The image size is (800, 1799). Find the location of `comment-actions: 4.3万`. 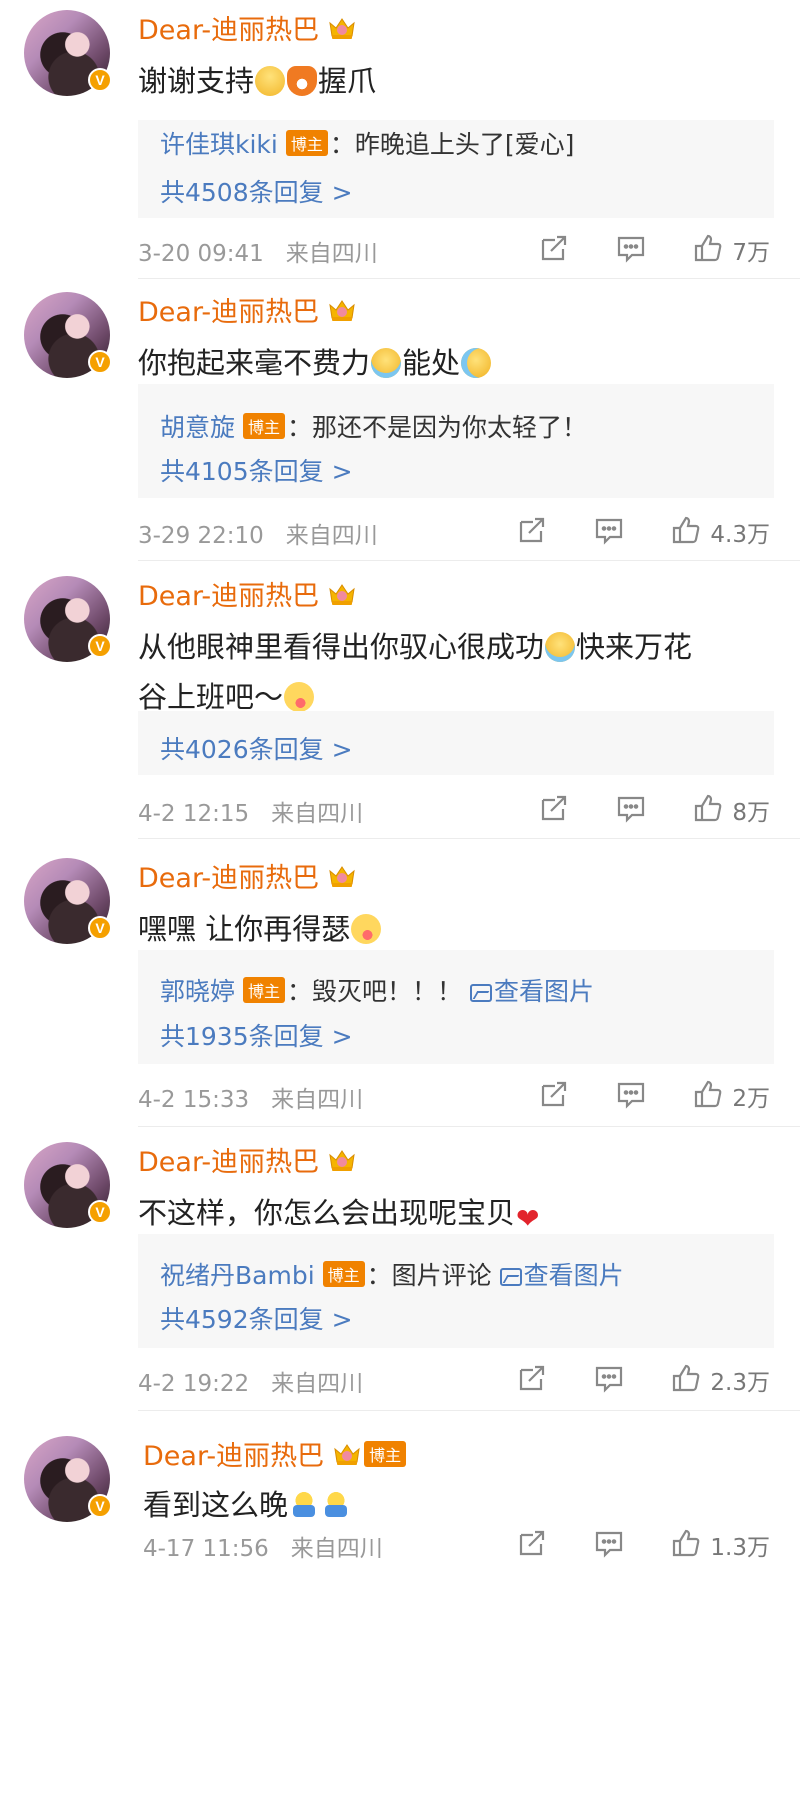

comment-actions: 4.3万 is located at coordinates (620, 532).